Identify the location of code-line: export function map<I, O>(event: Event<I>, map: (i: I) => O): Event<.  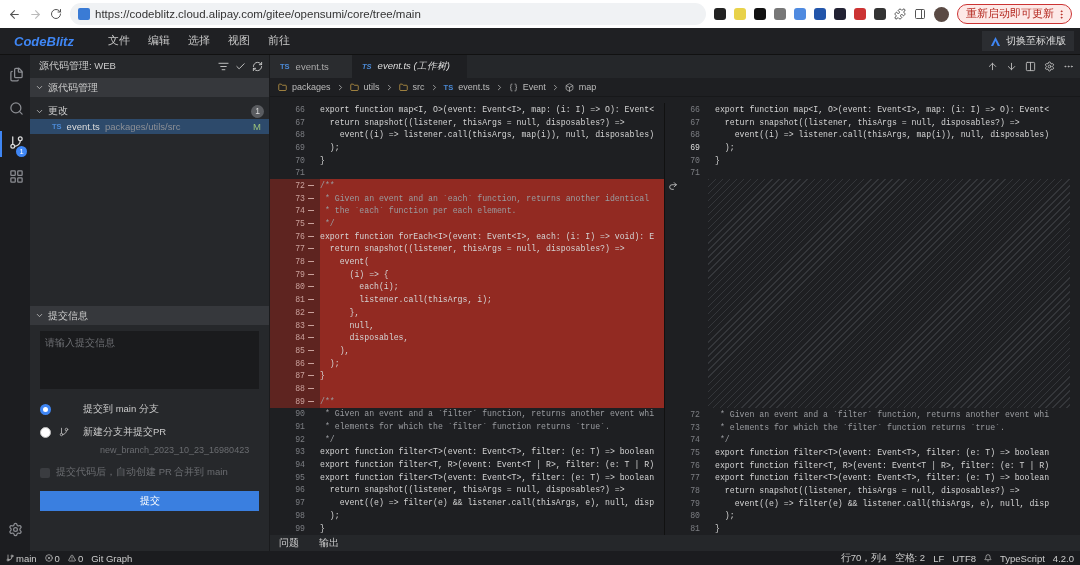
(882, 109).